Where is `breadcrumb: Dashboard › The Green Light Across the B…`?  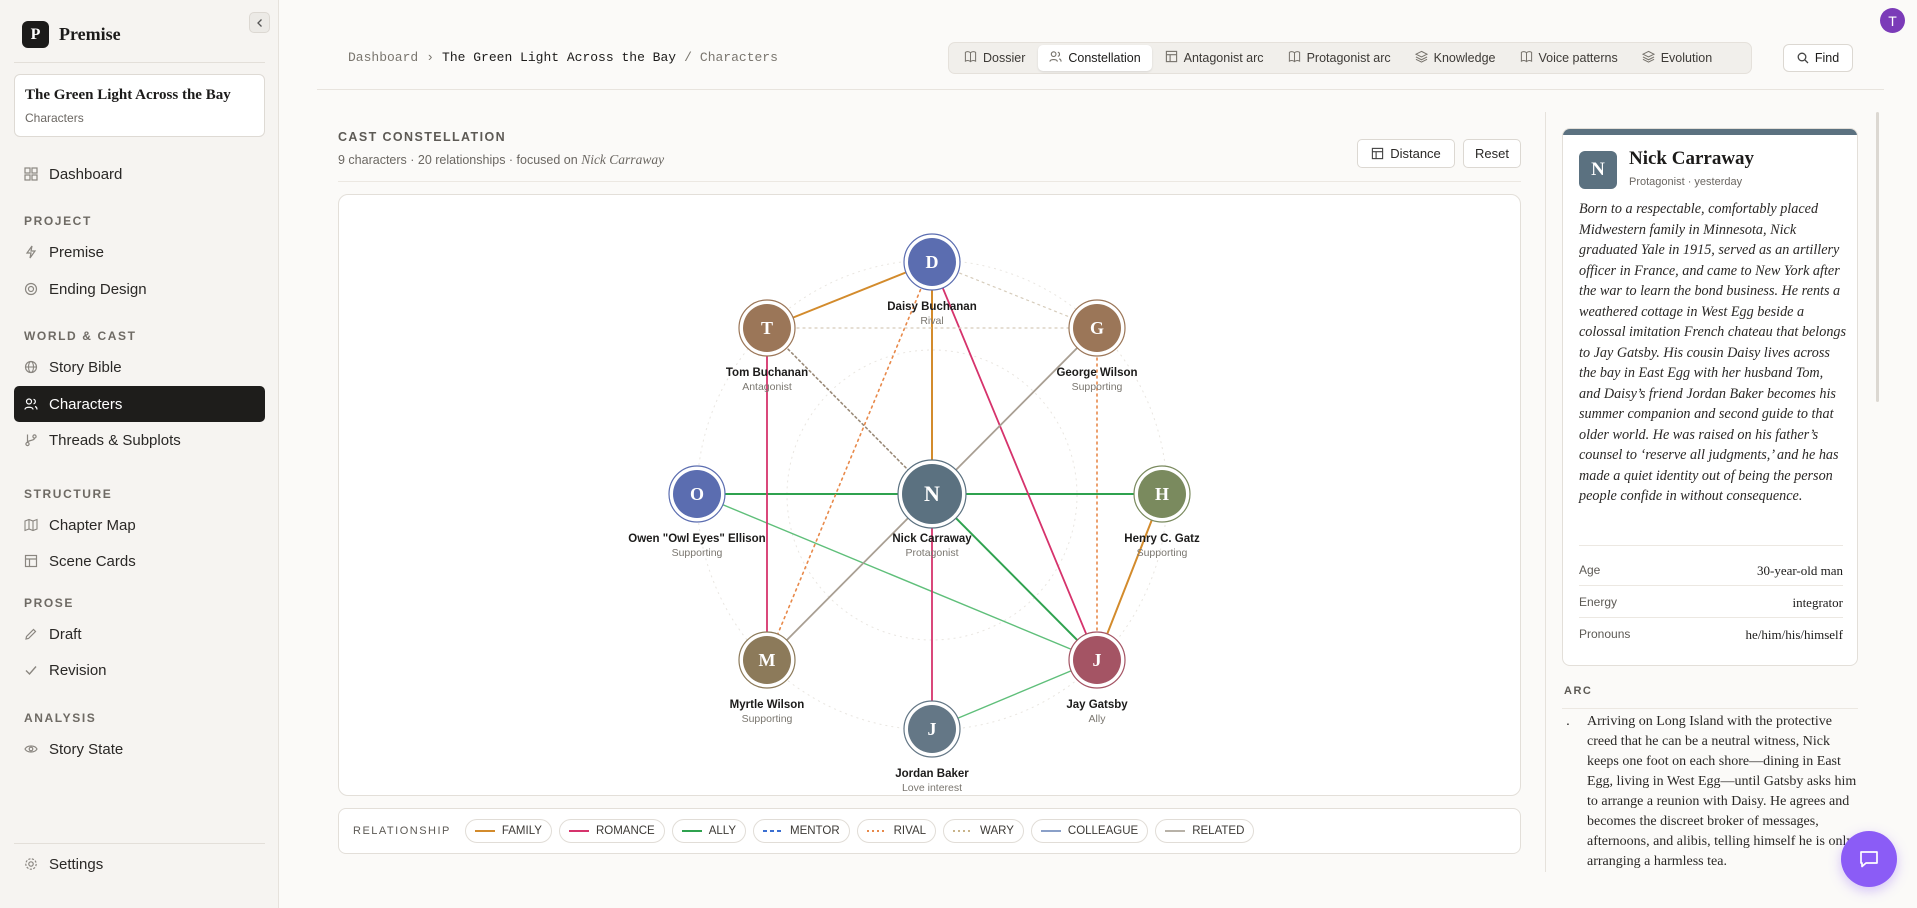 breadcrumb: Dashboard › The Green Light Across the B… is located at coordinates (563, 57).